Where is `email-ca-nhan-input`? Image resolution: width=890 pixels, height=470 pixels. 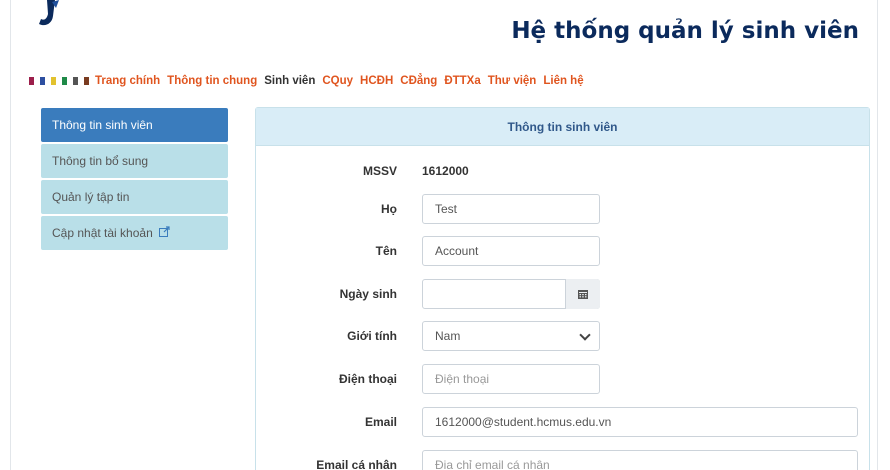 email-ca-nhan-input is located at coordinates (640, 460).